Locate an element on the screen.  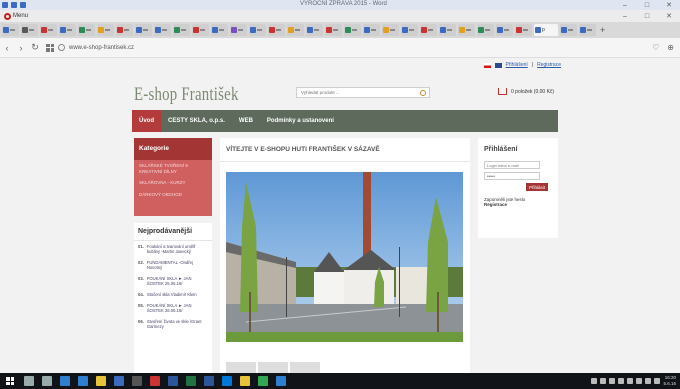
bestseller-link: FOUKÁNÍ SKLA ► JAN ŠOSTEK 25.06.16/ is located at coordinates (177, 281).